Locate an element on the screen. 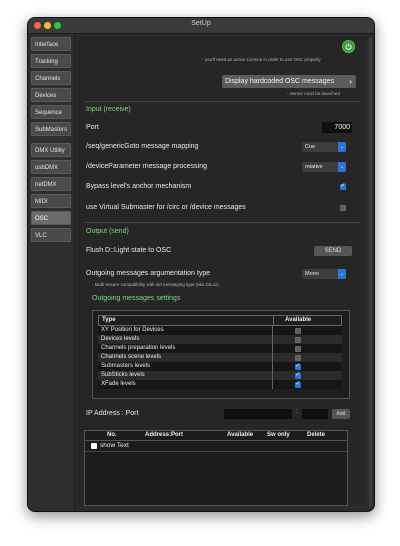 This screenshot has height=546, width=400. sidebar-item-vlc: VLC is located at coordinates (51, 235).